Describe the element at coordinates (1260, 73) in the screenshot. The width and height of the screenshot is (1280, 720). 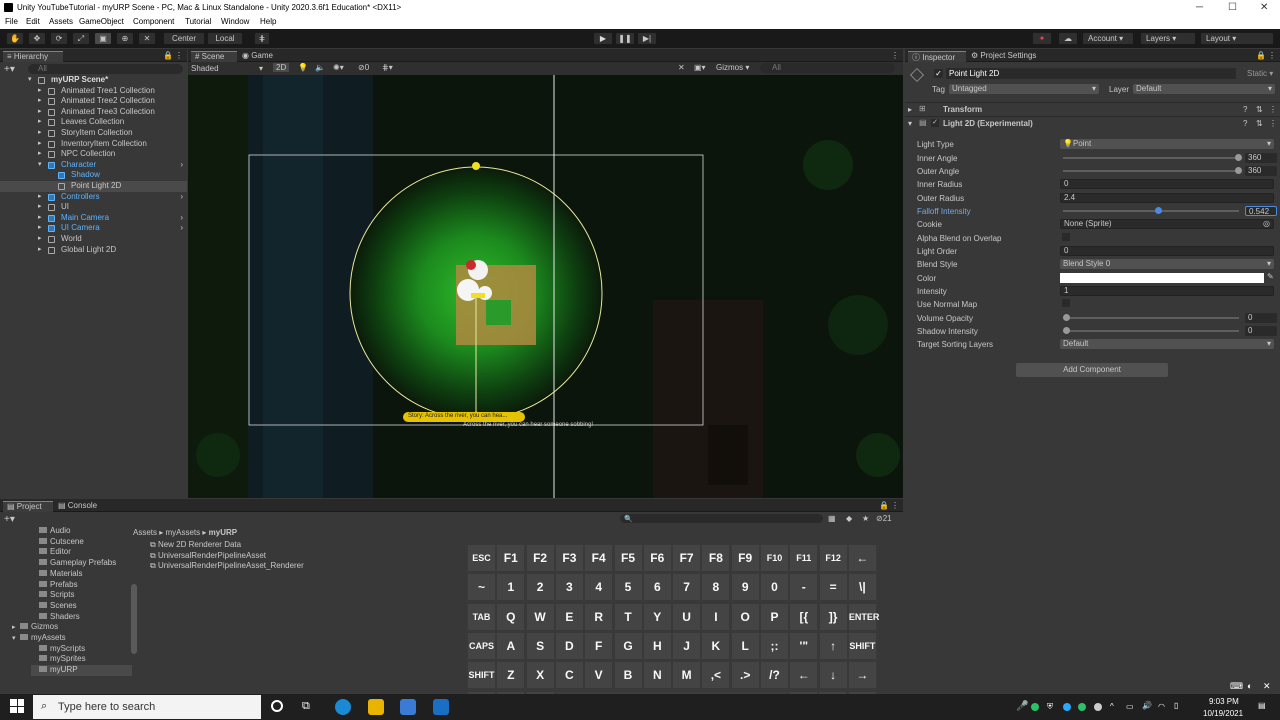
I see `static-toggle: Static ▾` at that location.